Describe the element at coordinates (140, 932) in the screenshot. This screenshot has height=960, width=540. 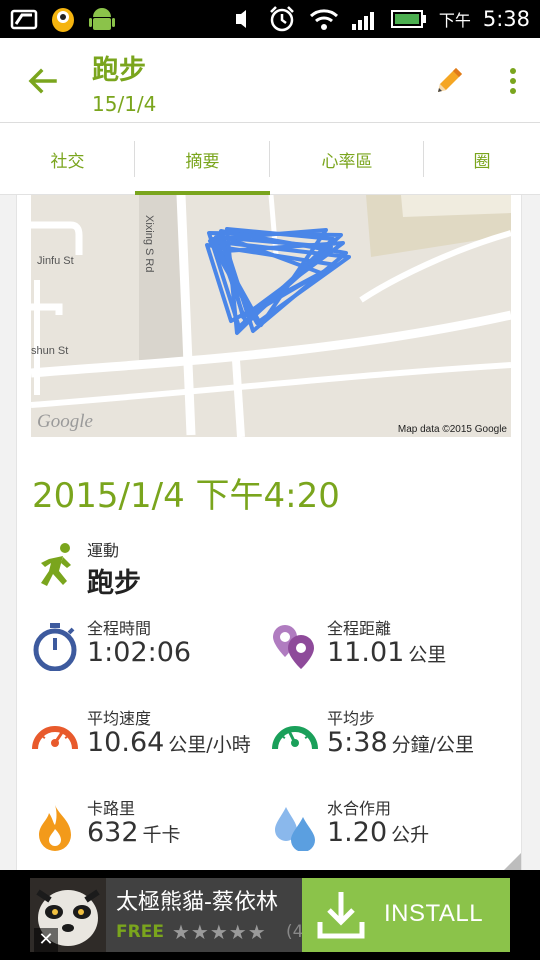
I see `ad-price: FREE` at that location.